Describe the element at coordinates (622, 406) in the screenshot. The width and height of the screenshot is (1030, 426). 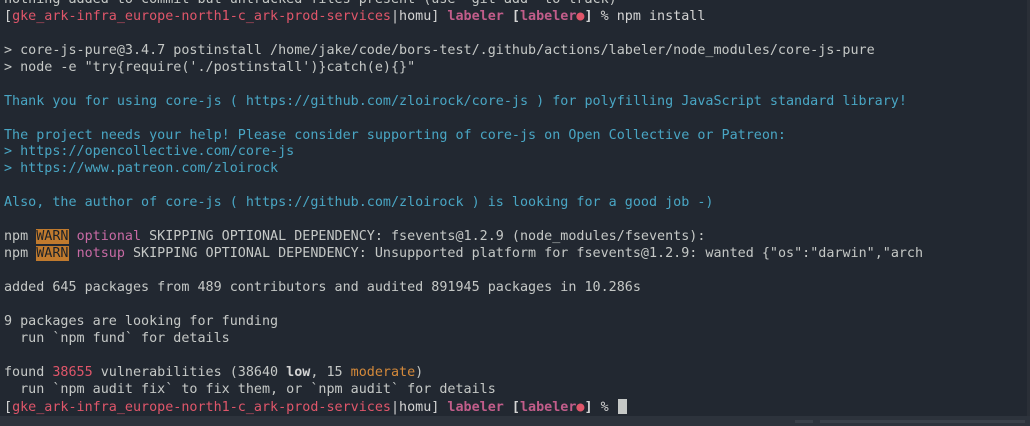
I see `block-cursor-icon` at that location.